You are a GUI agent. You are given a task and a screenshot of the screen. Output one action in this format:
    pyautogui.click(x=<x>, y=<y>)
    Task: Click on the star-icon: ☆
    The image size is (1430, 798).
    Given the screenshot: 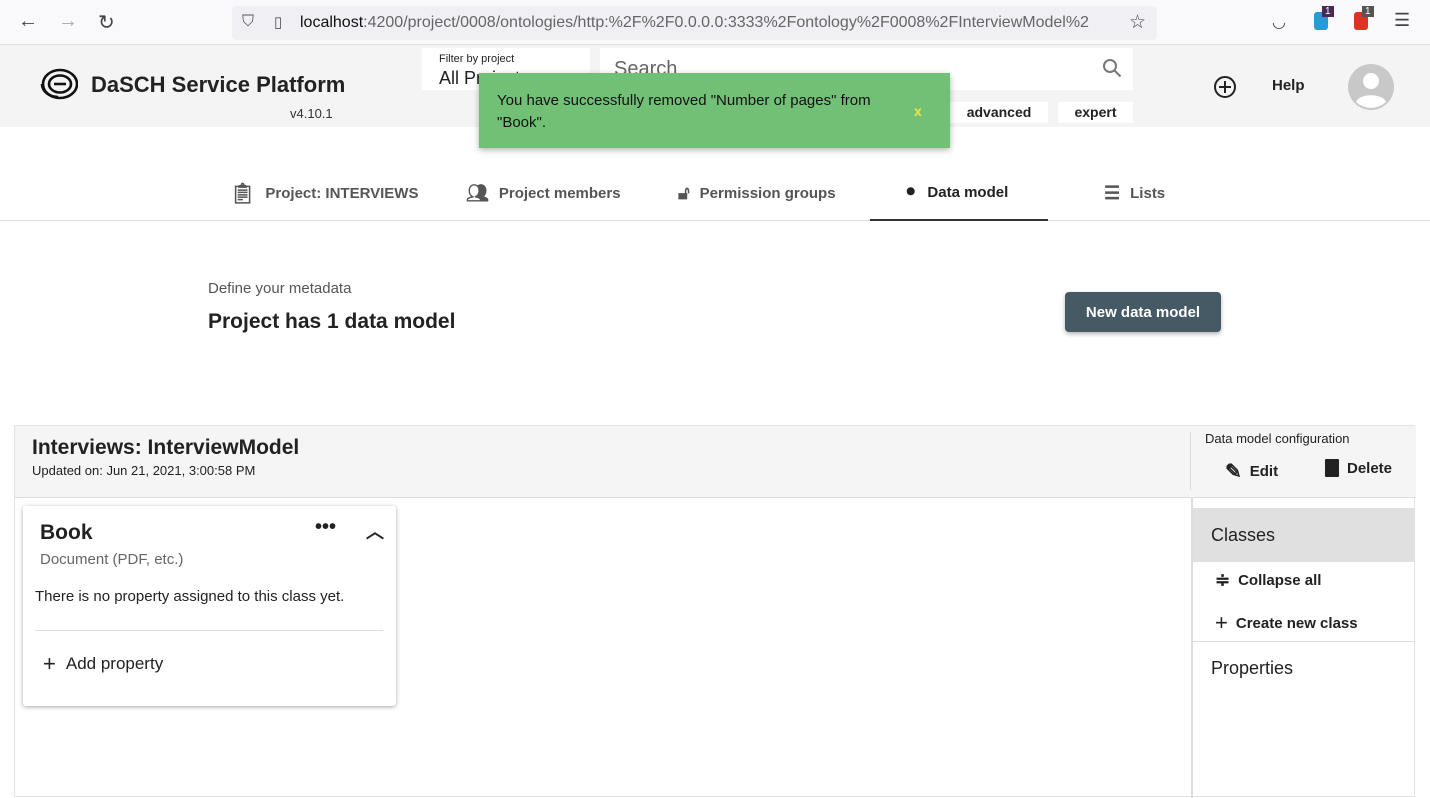 What is the action you would take?
    pyautogui.click(x=1137, y=22)
    